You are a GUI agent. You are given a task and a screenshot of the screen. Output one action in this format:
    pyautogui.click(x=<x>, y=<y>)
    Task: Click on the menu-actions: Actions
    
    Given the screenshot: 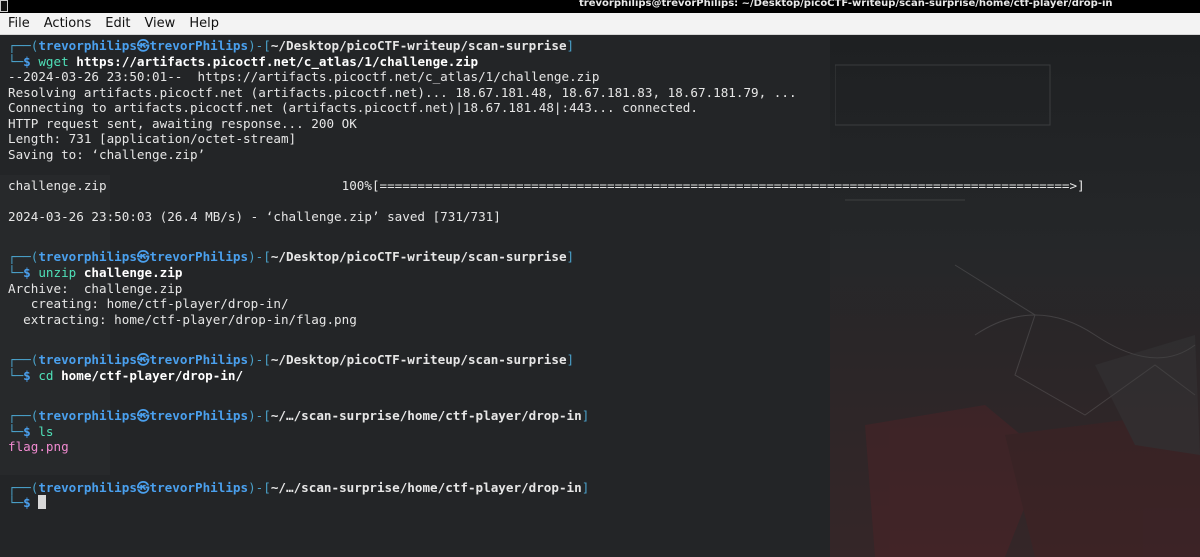 What is the action you would take?
    pyautogui.click(x=68, y=23)
    